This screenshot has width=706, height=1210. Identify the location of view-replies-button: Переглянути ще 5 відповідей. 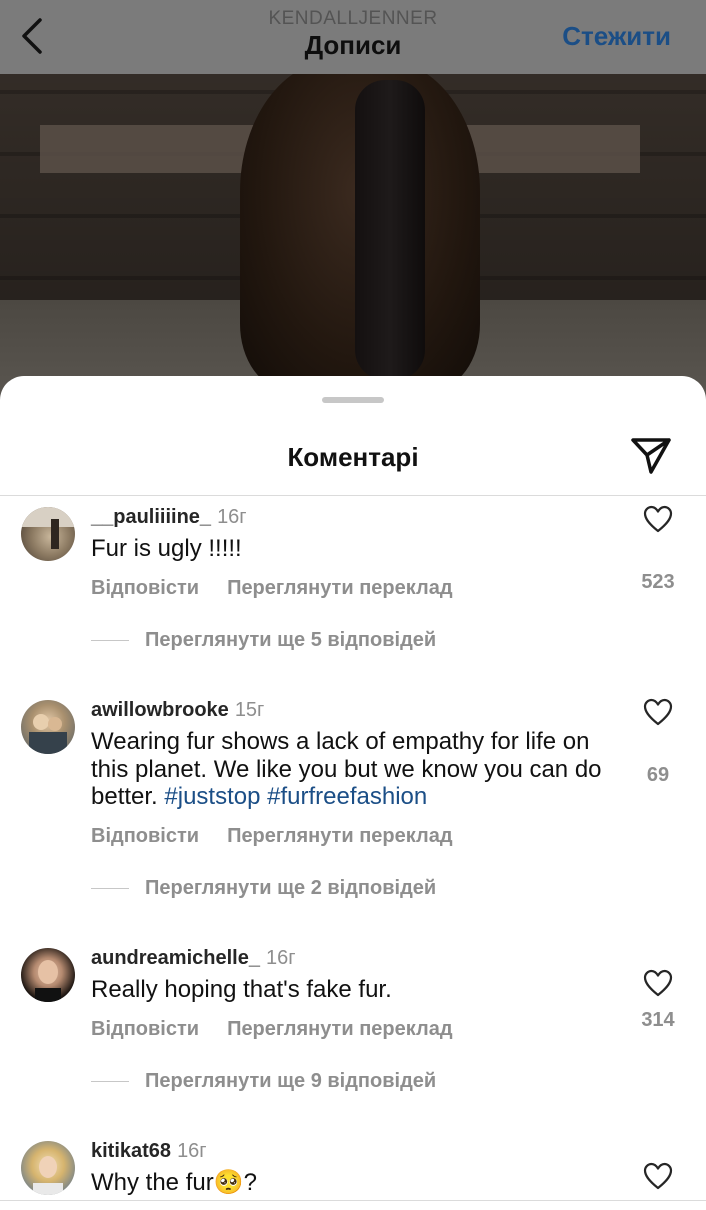
(263, 640).